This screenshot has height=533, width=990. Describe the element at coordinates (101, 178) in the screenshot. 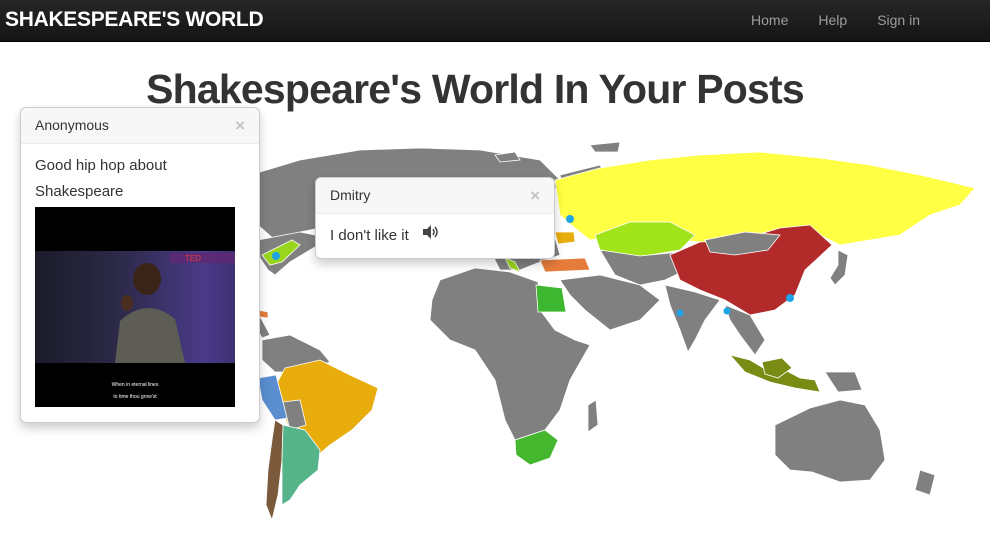

I see `popover-text: Good hip hop about Shakespeare` at that location.